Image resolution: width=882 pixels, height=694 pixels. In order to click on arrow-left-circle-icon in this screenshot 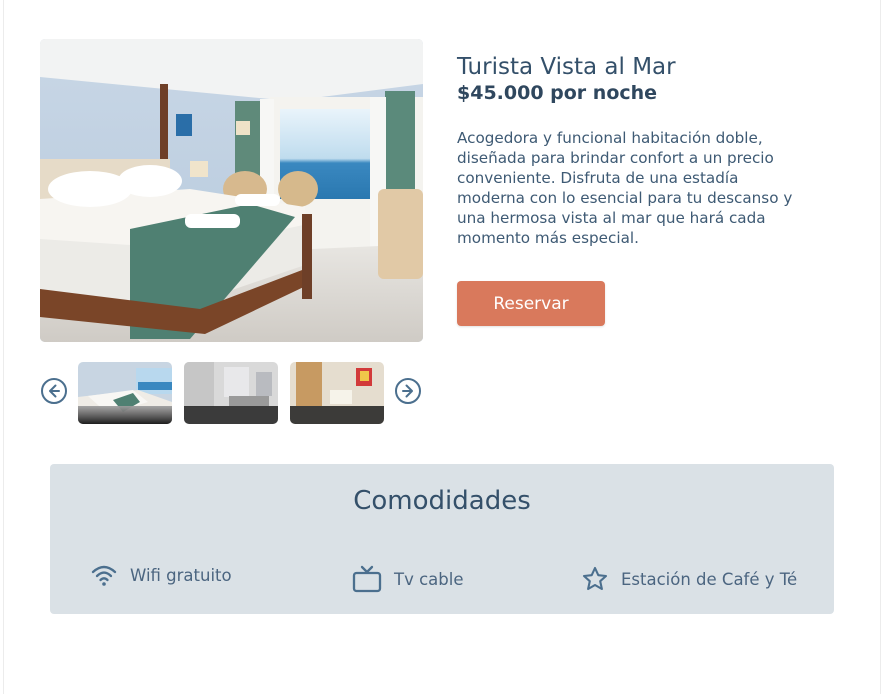, I will do `click(54, 391)`.